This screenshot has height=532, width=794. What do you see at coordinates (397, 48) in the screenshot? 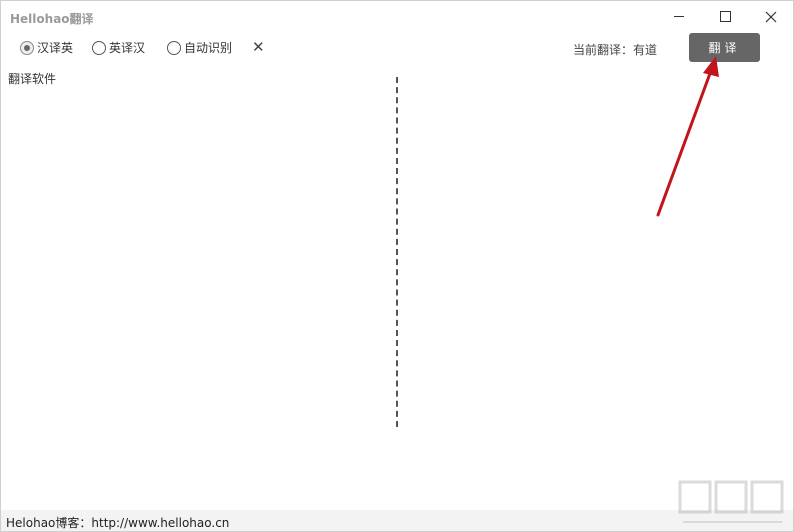
I see `toolbar: 汉译英 英译汉 自动识别 ✕ 当前翻译：有道 翻译` at bounding box center [397, 48].